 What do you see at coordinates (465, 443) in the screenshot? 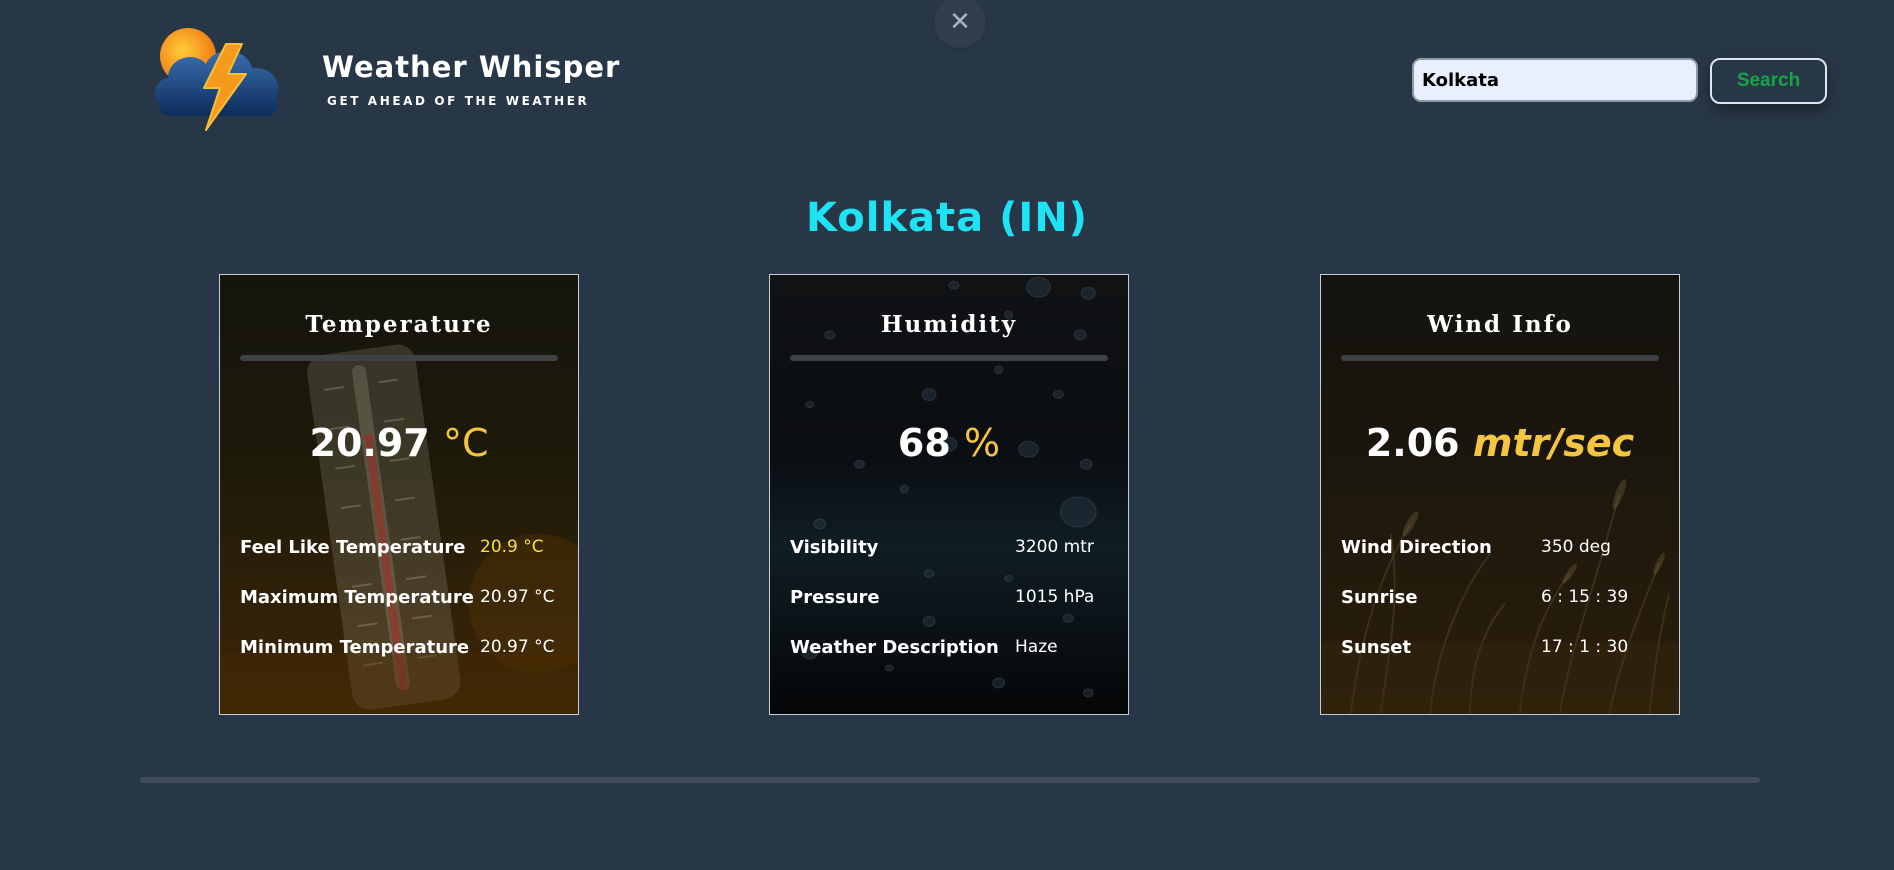
I see `temperature-unit: °C` at bounding box center [465, 443].